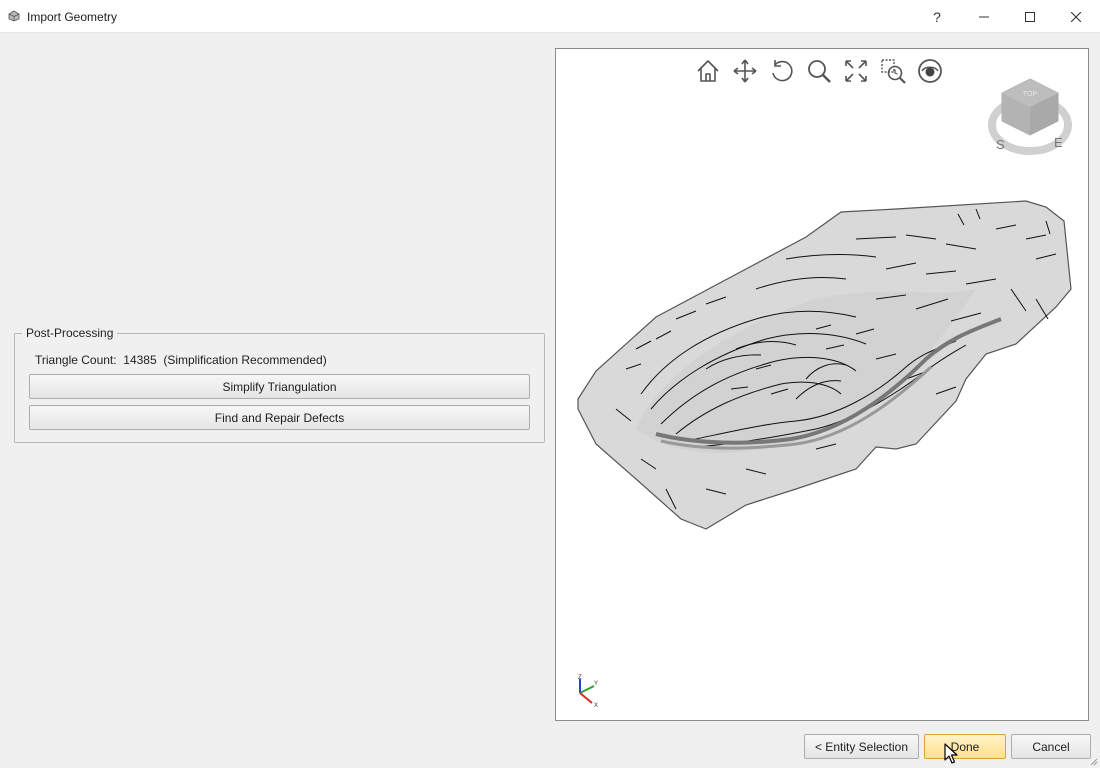 This screenshot has width=1100, height=768. What do you see at coordinates (72, 17) in the screenshot?
I see `window-title: Import Geometry` at bounding box center [72, 17].